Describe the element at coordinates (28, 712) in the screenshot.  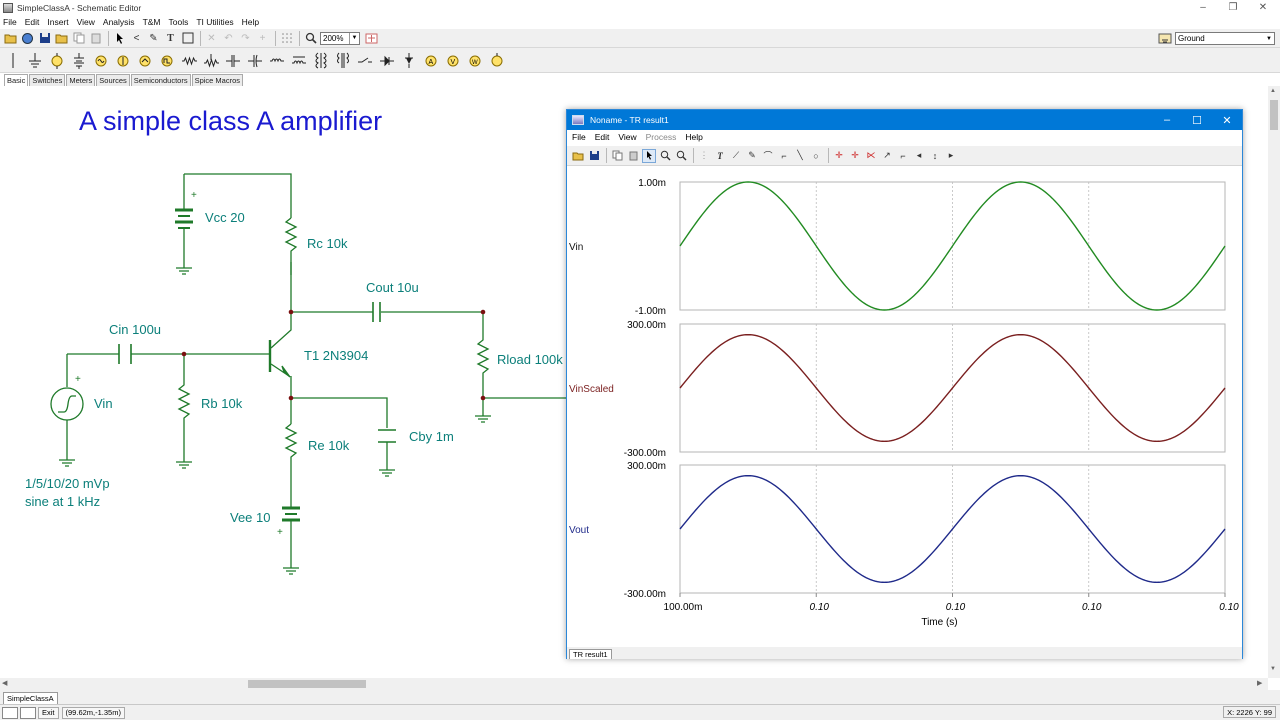
I see `pcb-view-icon` at that location.